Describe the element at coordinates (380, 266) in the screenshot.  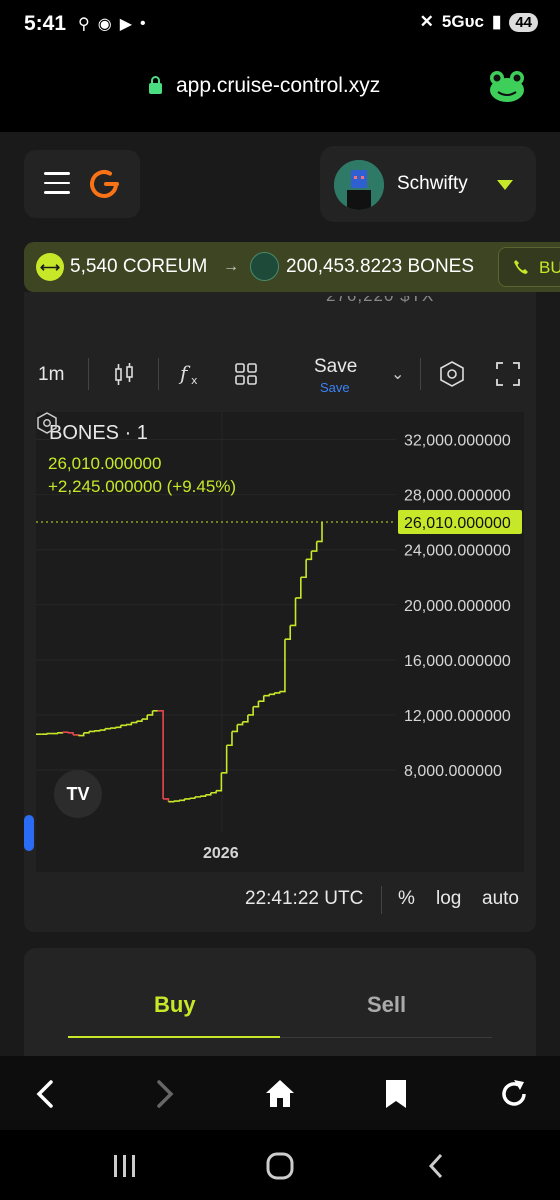
I see `swap-to-amount: 200,453.8223 BONES` at that location.